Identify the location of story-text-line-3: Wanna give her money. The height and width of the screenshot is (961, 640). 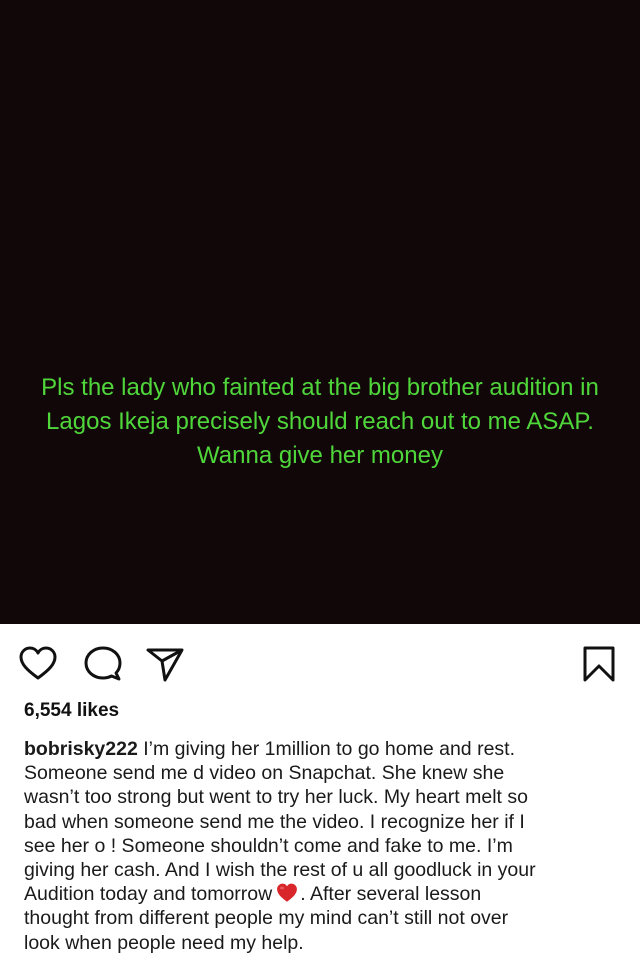
(320, 455).